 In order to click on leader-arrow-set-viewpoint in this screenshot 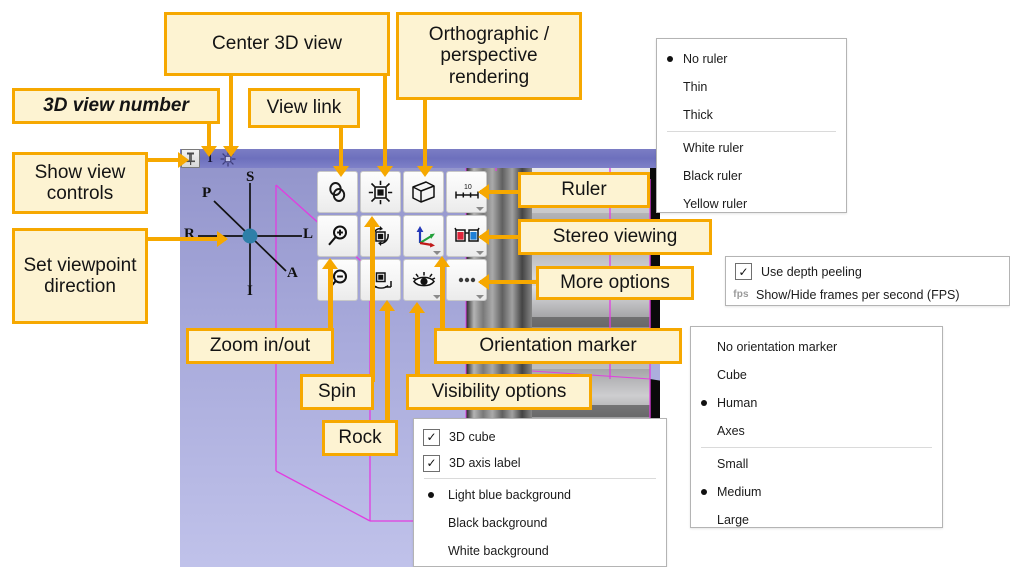, I will do `click(222, 239)`.